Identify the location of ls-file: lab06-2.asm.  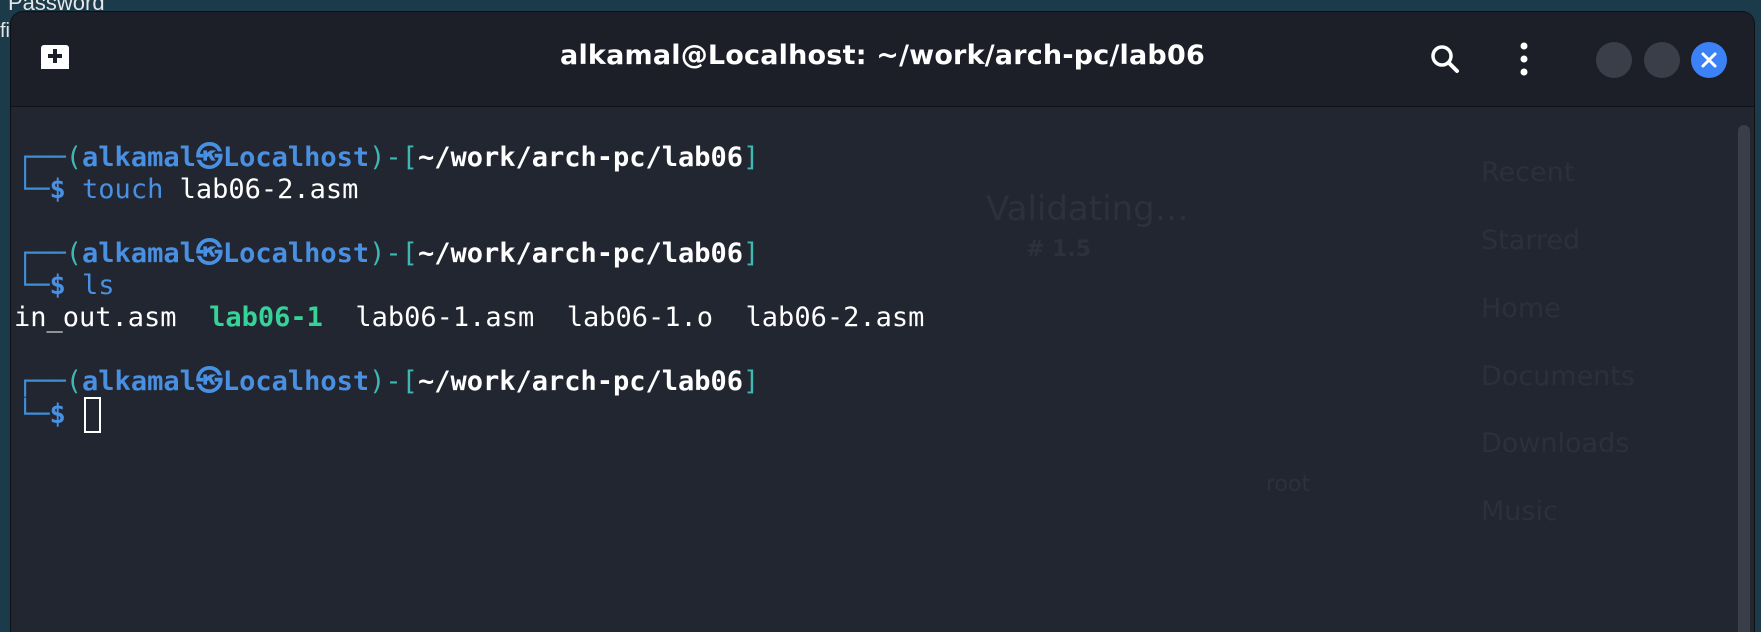
(835, 317).